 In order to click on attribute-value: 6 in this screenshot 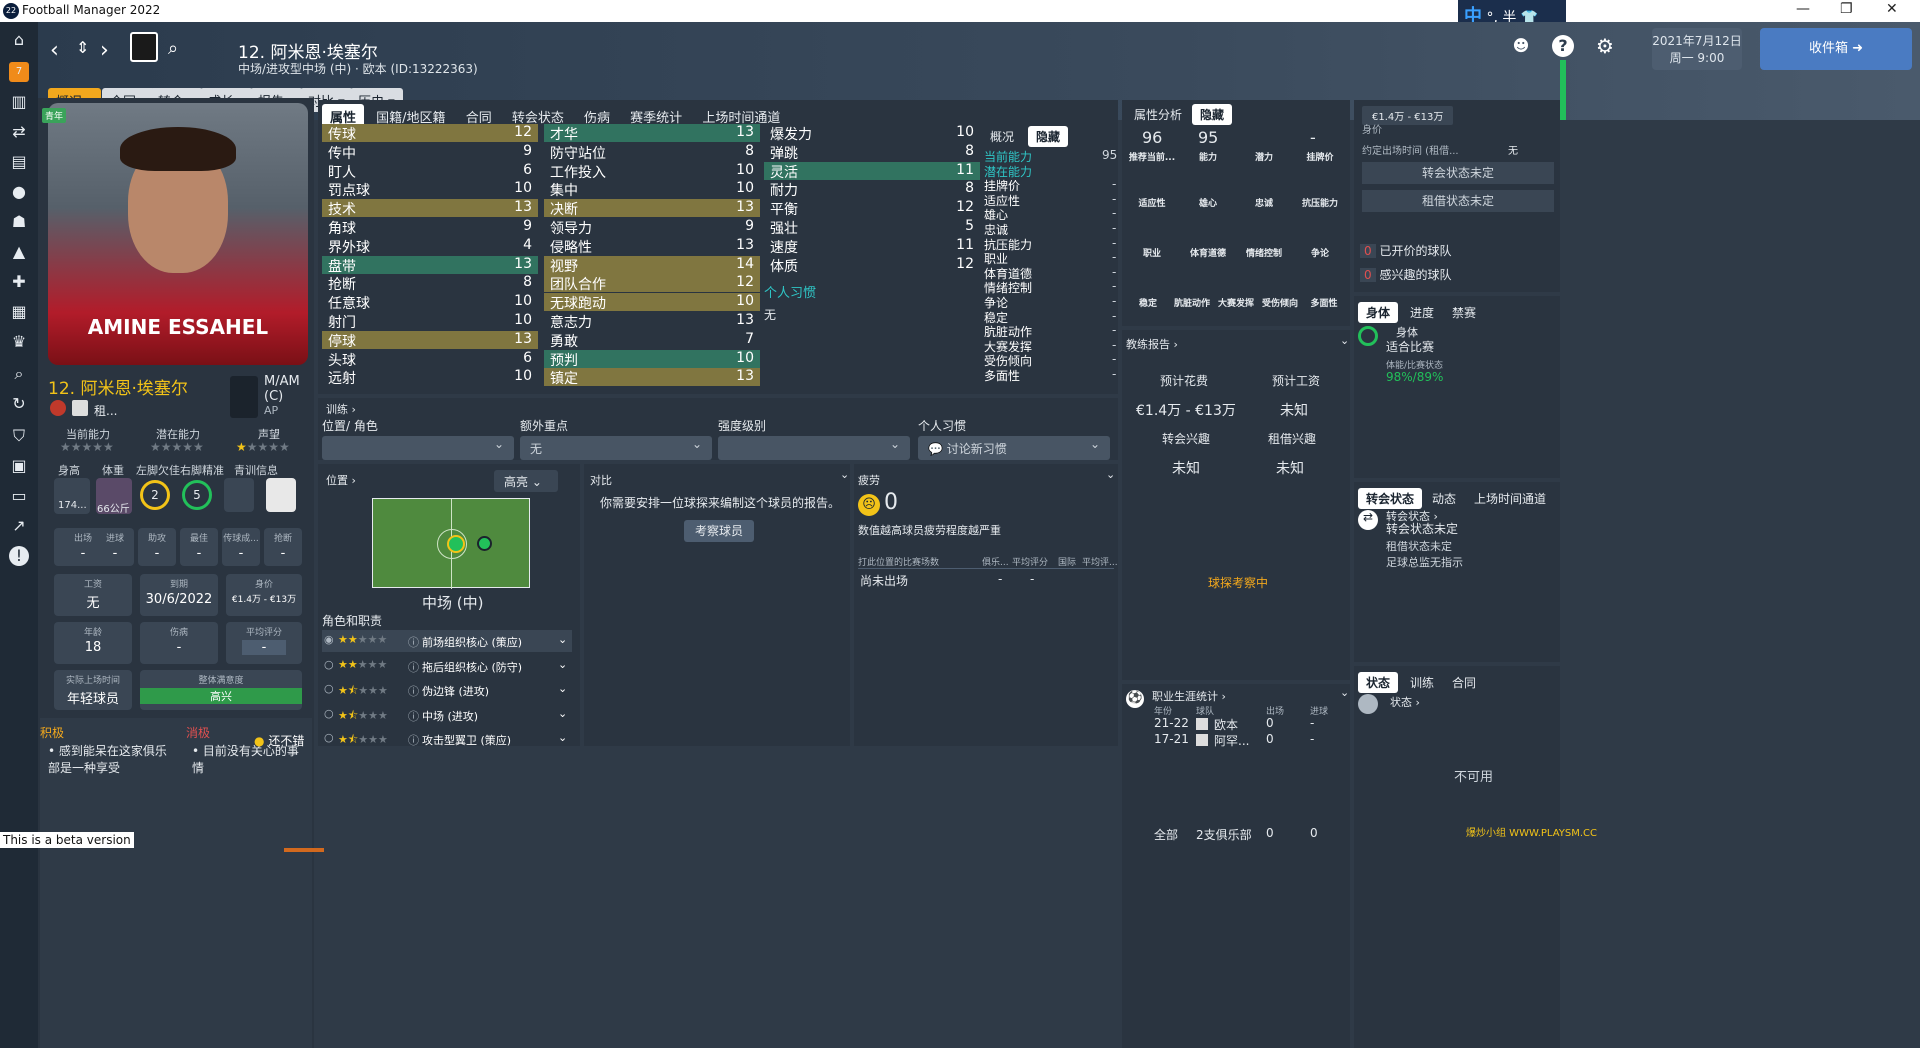, I will do `click(527, 357)`.